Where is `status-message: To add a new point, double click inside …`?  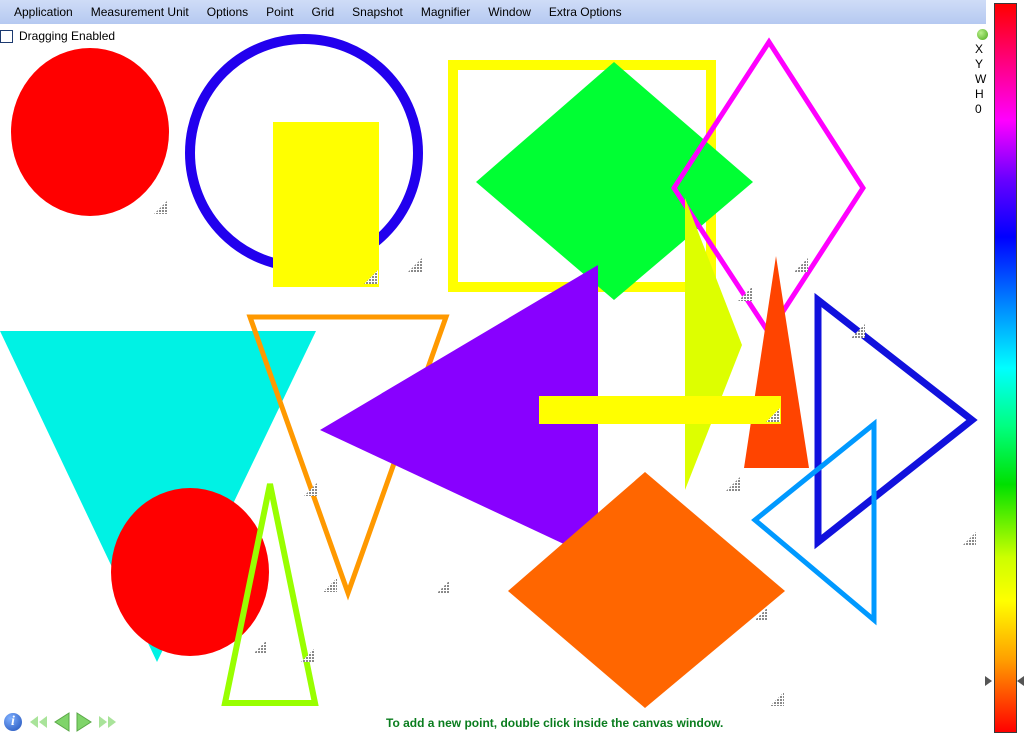
status-message: To add a new point, double click inside … is located at coordinates (555, 723).